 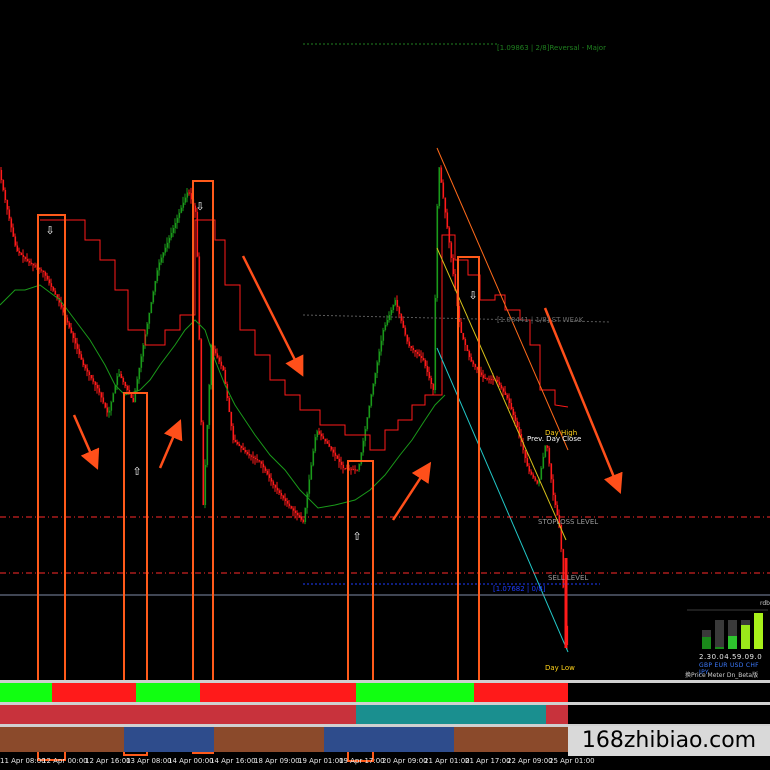 What do you see at coordinates (65, 761) in the screenshot?
I see `x-tick-label: 12 Apr 00:00` at bounding box center [65, 761].